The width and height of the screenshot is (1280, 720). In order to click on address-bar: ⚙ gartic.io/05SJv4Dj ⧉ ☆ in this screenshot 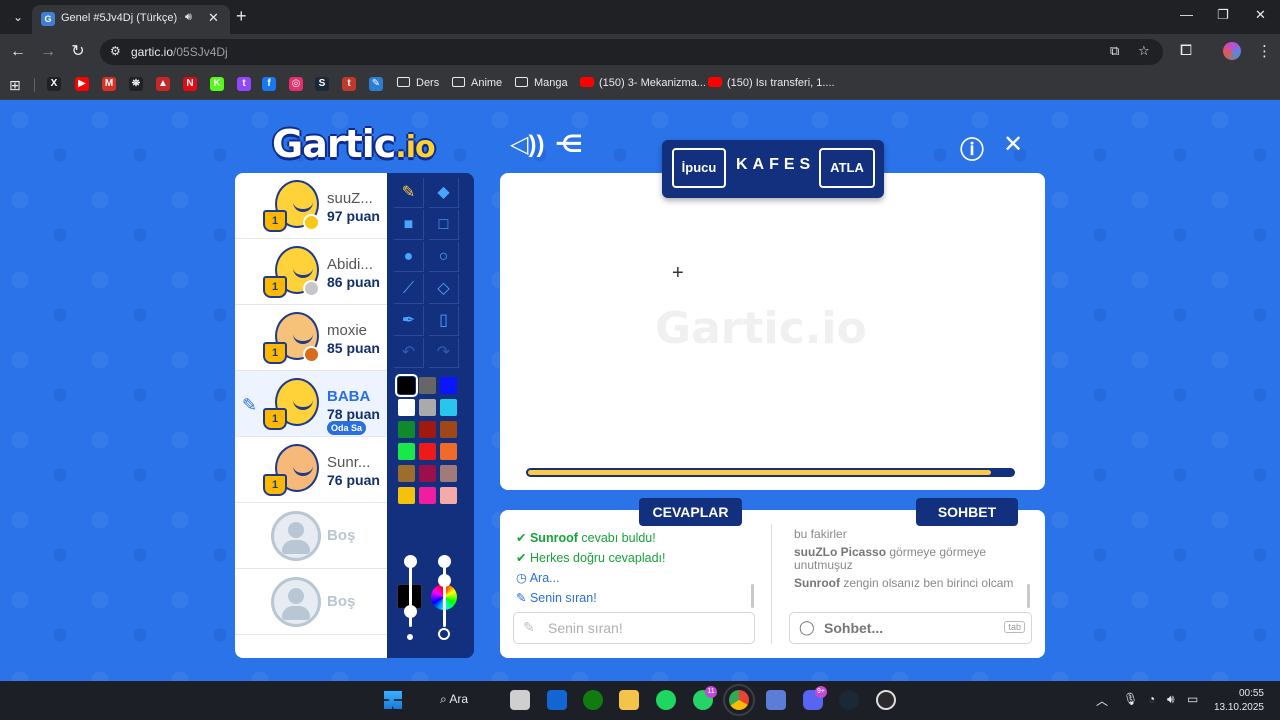, I will do `click(631, 52)`.